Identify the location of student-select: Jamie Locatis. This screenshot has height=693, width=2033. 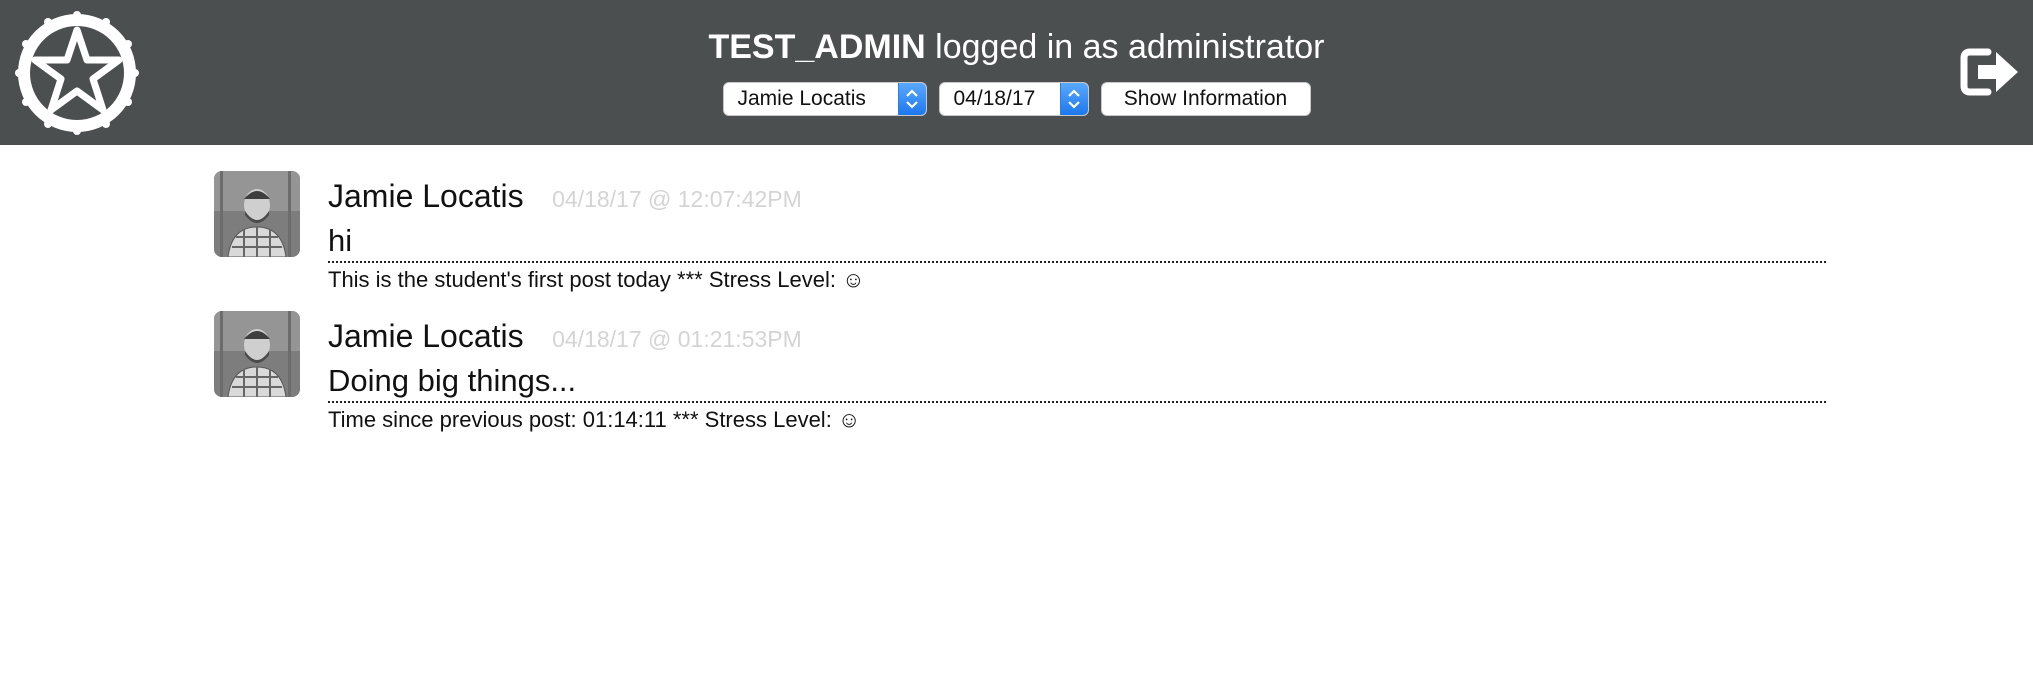
(824, 99).